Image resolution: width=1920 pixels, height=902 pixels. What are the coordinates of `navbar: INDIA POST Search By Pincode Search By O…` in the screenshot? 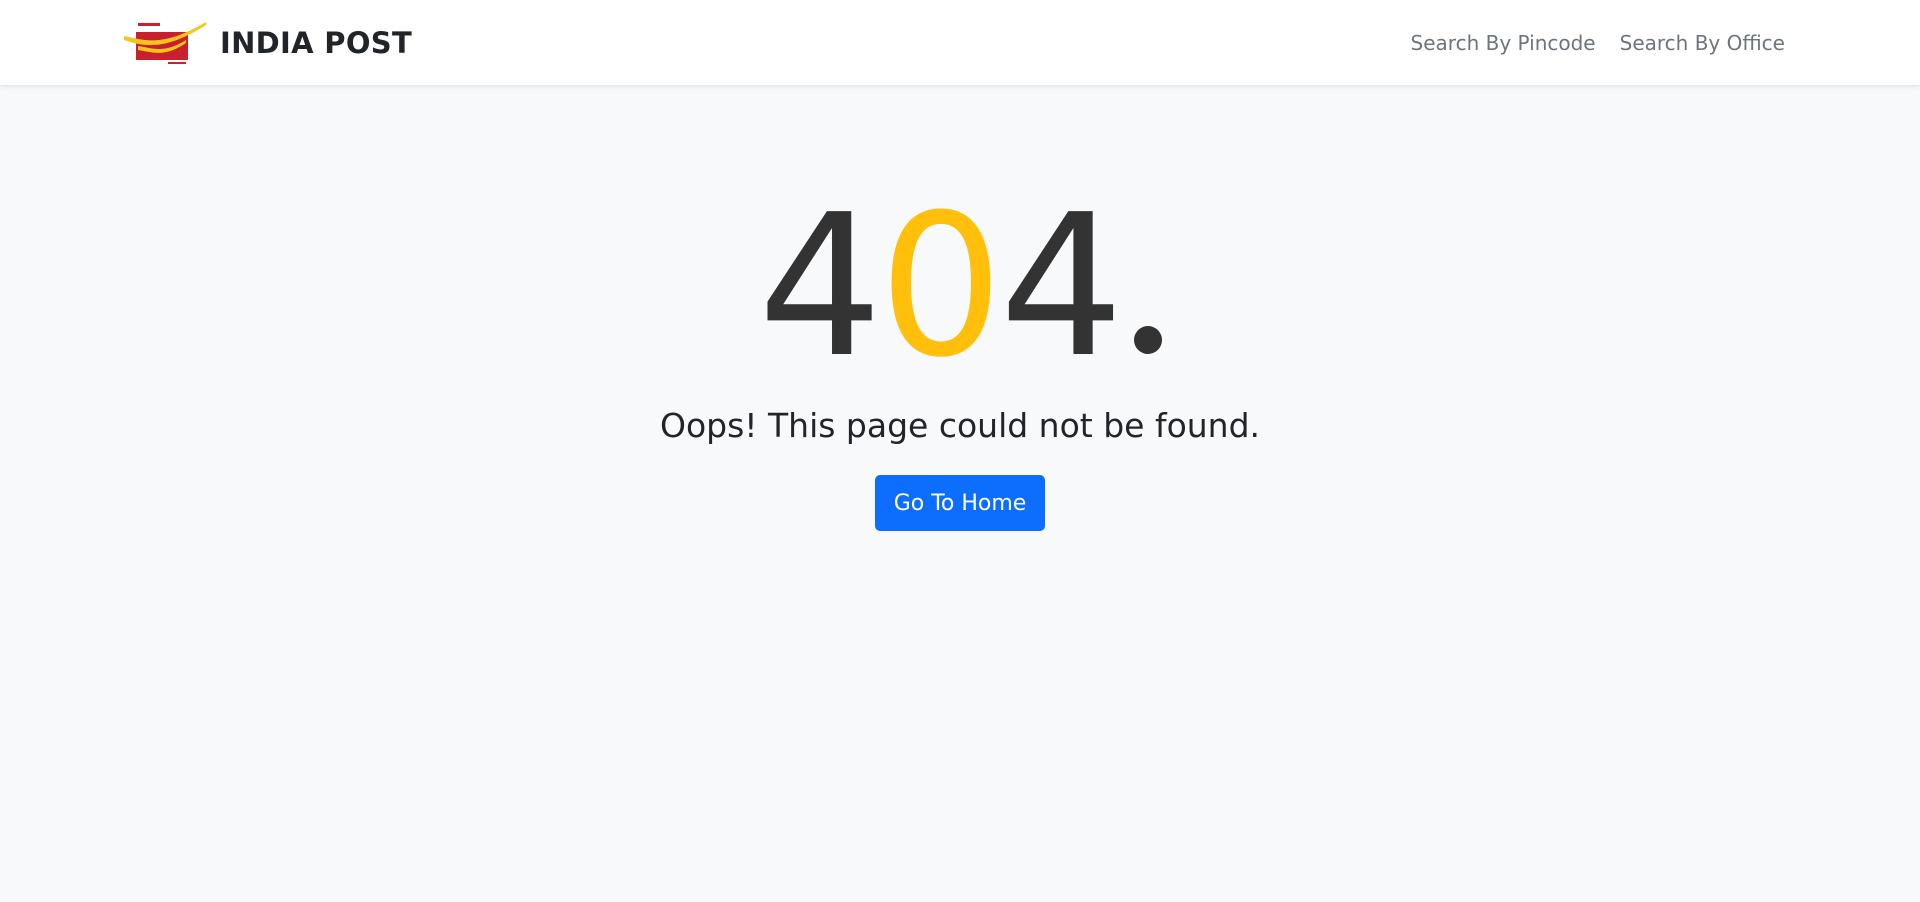 It's located at (960, 42).